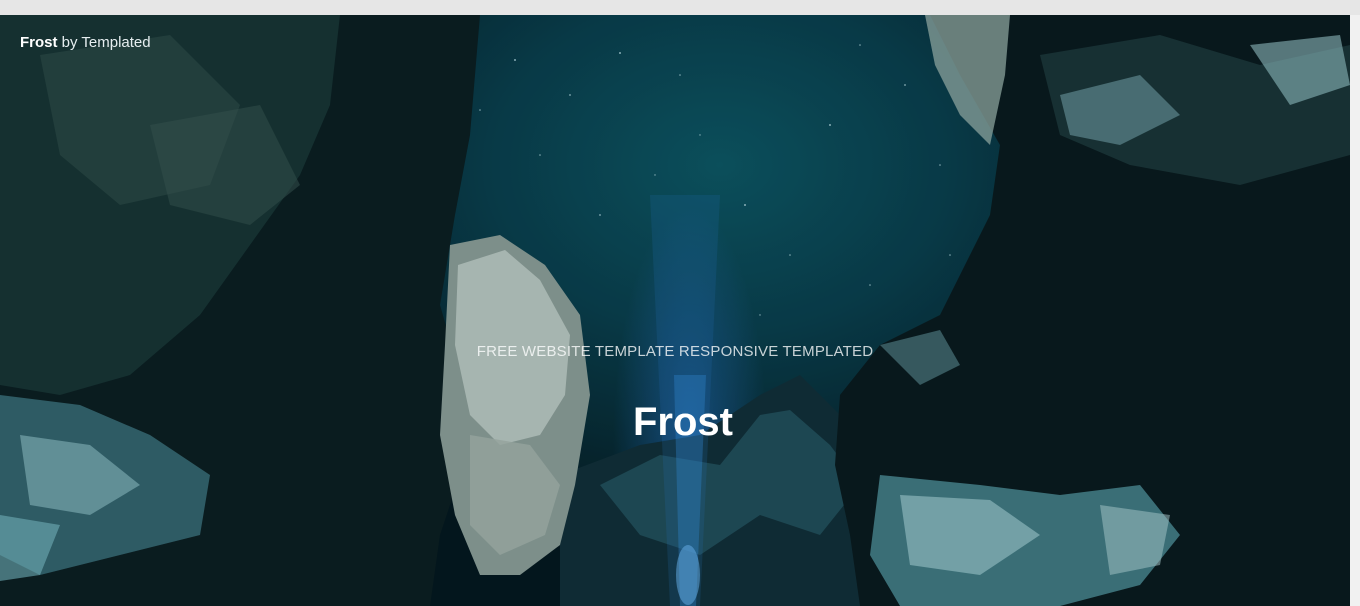 The image size is (1360, 606). Describe the element at coordinates (683, 422) in the screenshot. I see `banner-title: Frost` at that location.